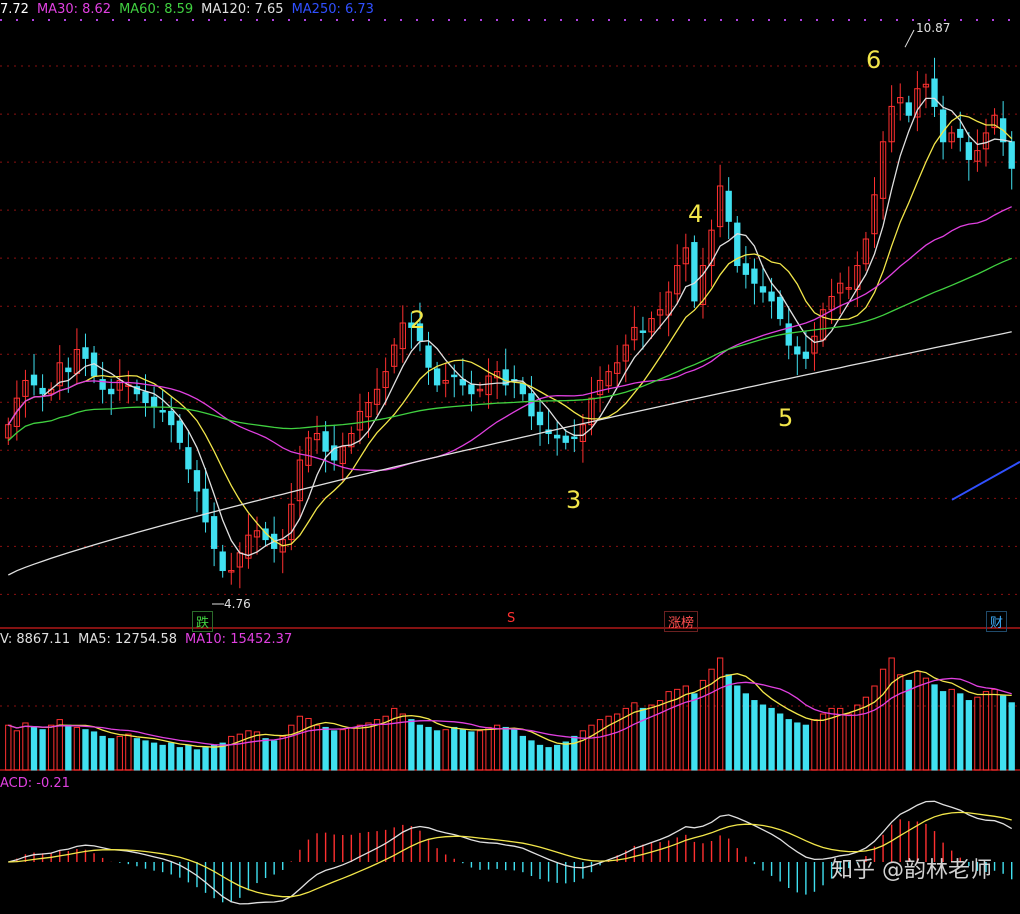 Image resolution: width=1020 pixels, height=914 pixels. Describe the element at coordinates (985, 480) in the screenshot. I see `ma250-line` at that location.